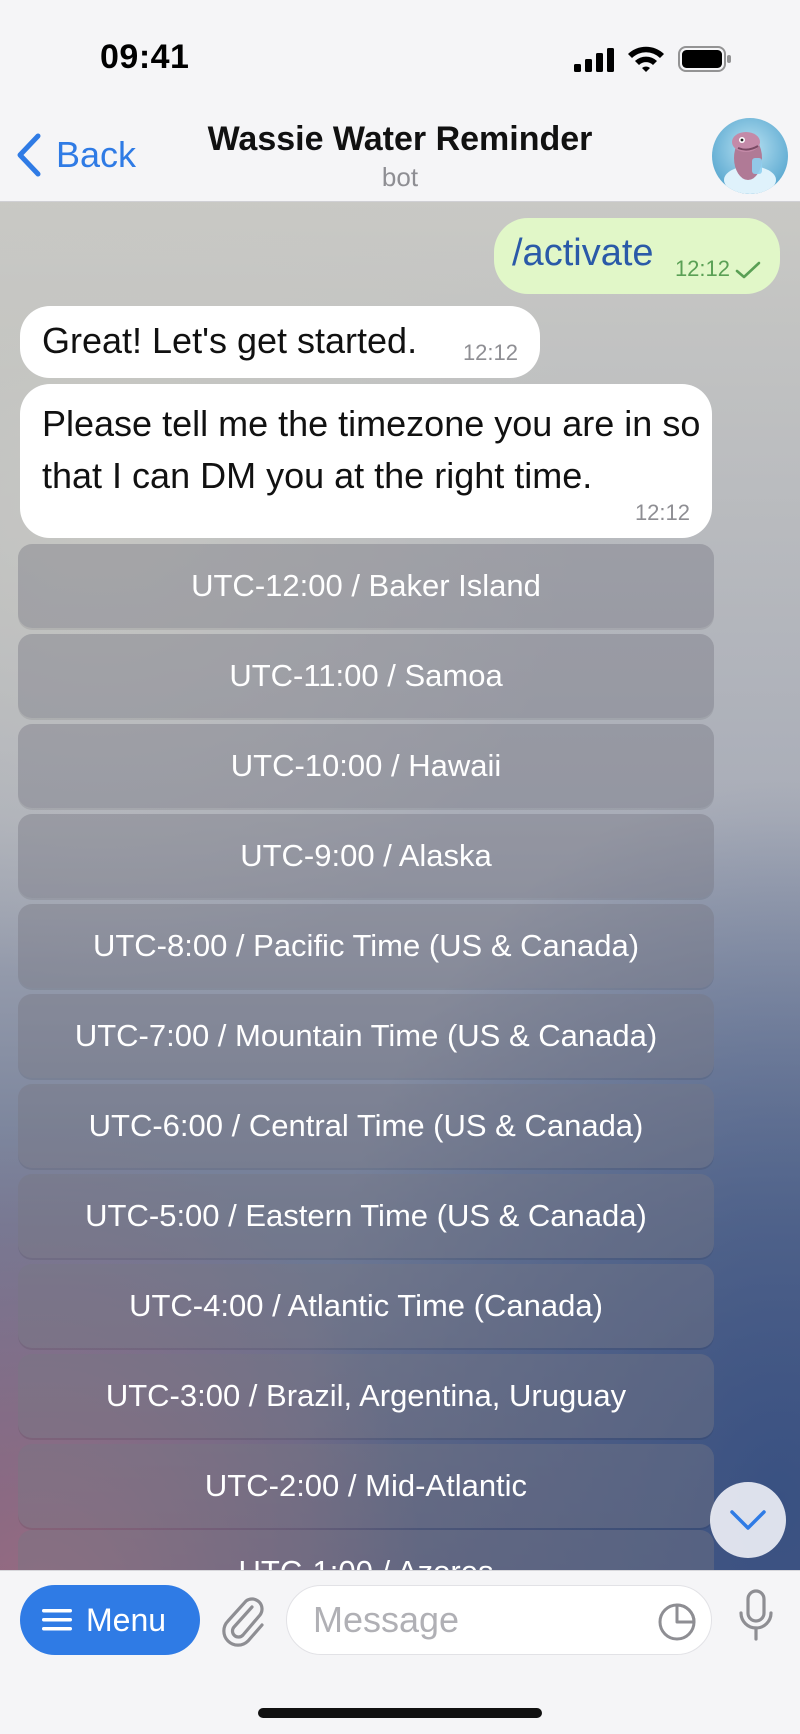  I want to click on timezone-button: UTC-1:00 / Azores, so click(366, 1550).